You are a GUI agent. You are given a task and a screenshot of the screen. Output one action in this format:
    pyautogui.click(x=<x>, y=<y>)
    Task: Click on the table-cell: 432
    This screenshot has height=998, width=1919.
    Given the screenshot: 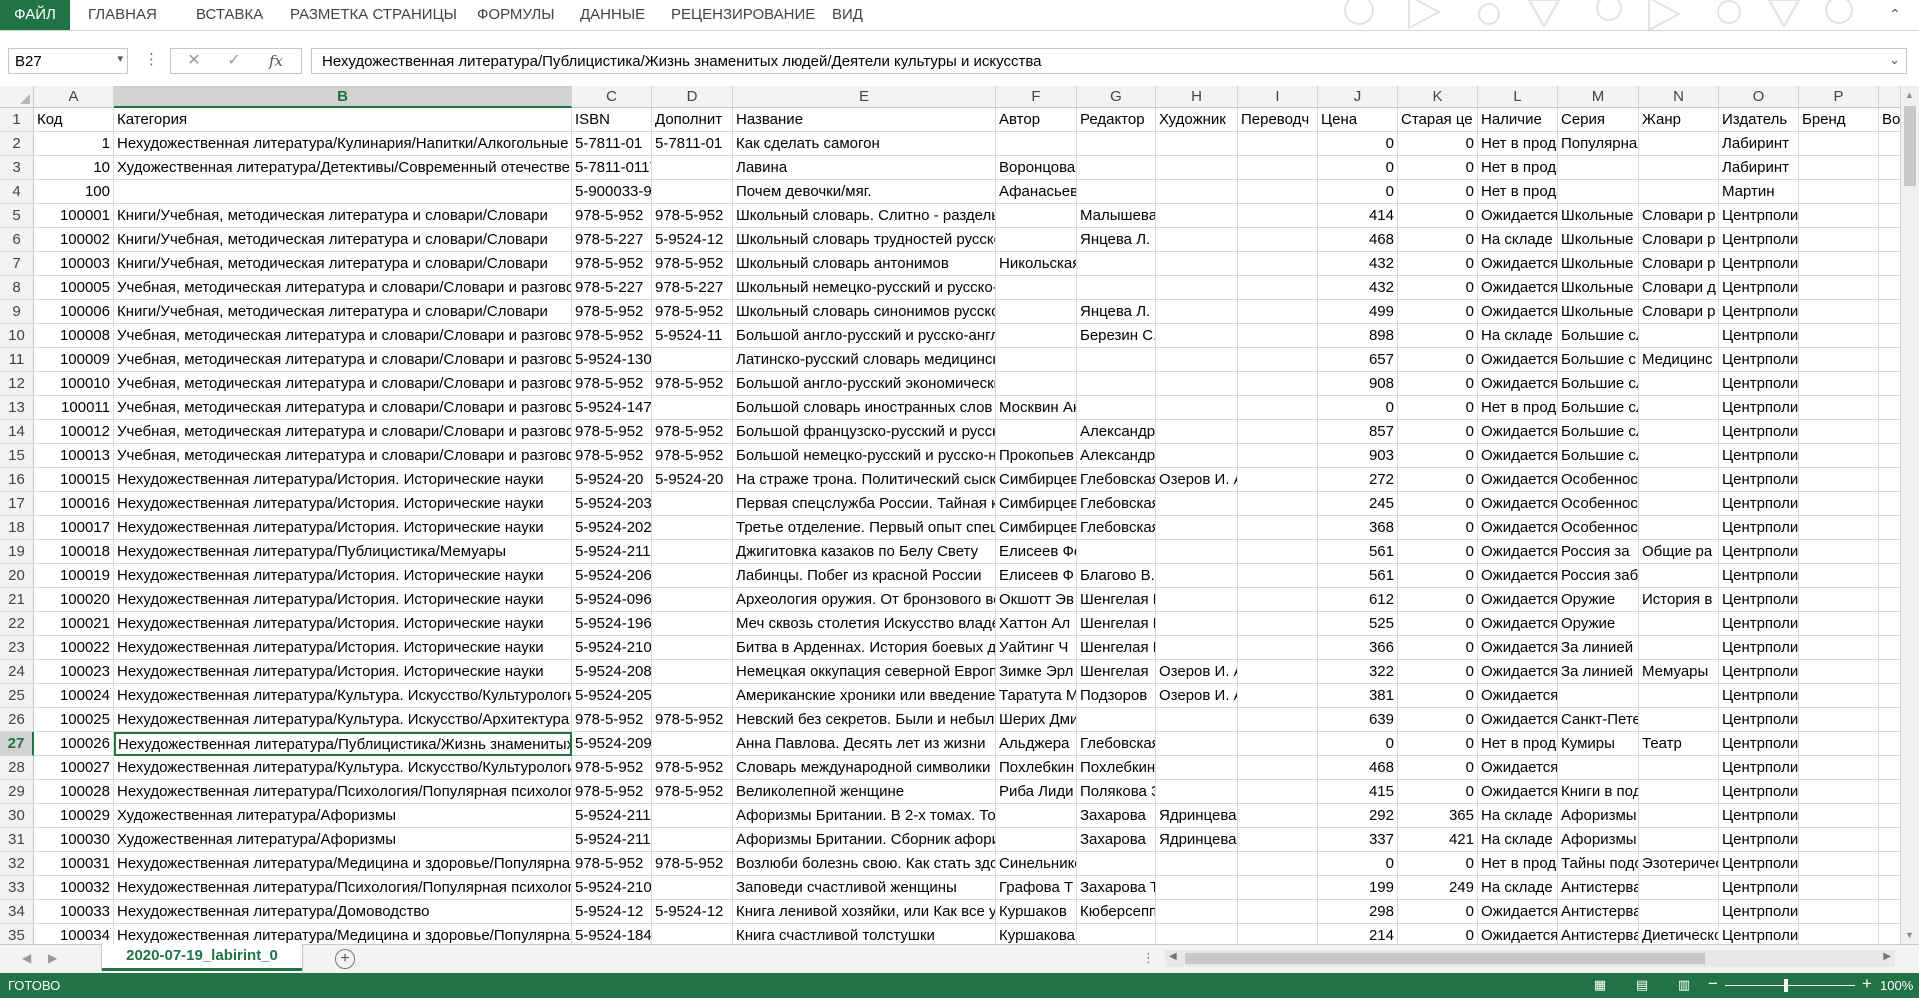 What is the action you would take?
    pyautogui.click(x=1358, y=288)
    